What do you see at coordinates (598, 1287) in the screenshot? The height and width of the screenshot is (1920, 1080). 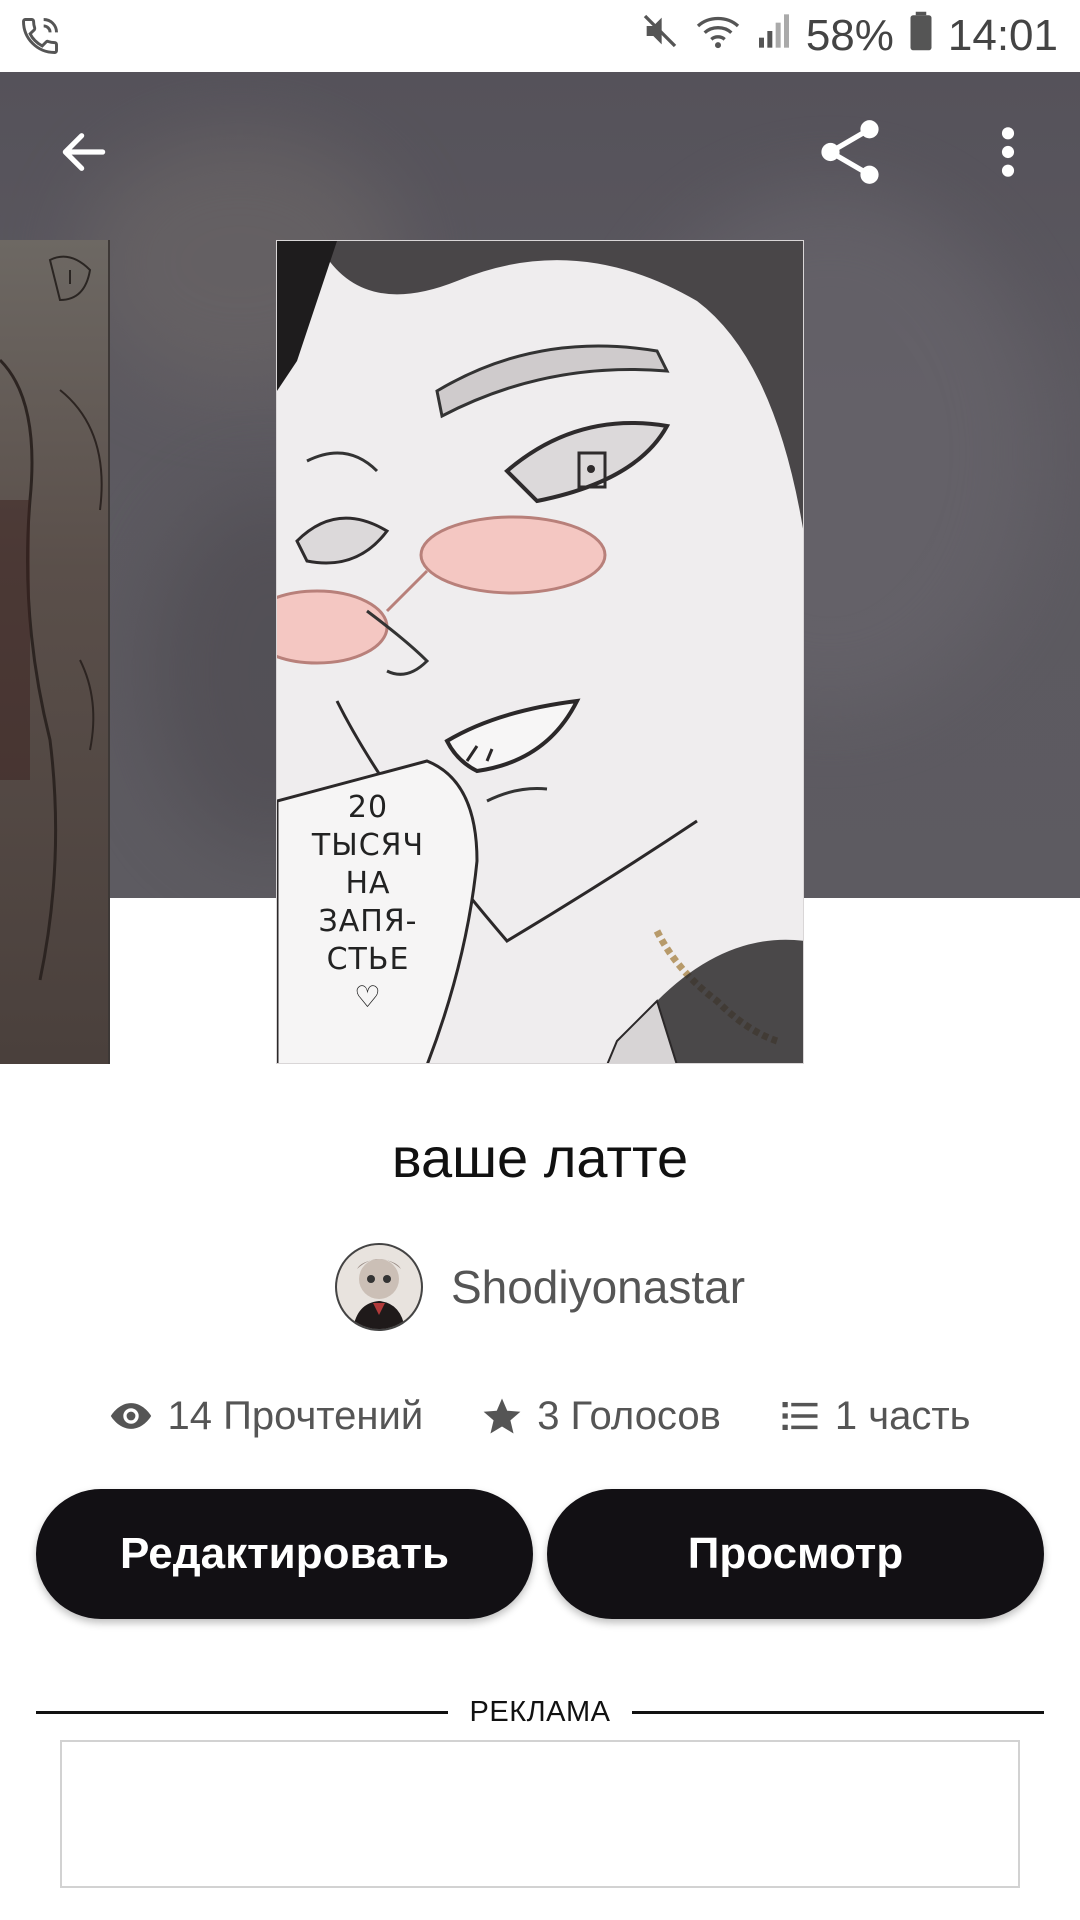 I see `author-name: Shodiyonastar` at bounding box center [598, 1287].